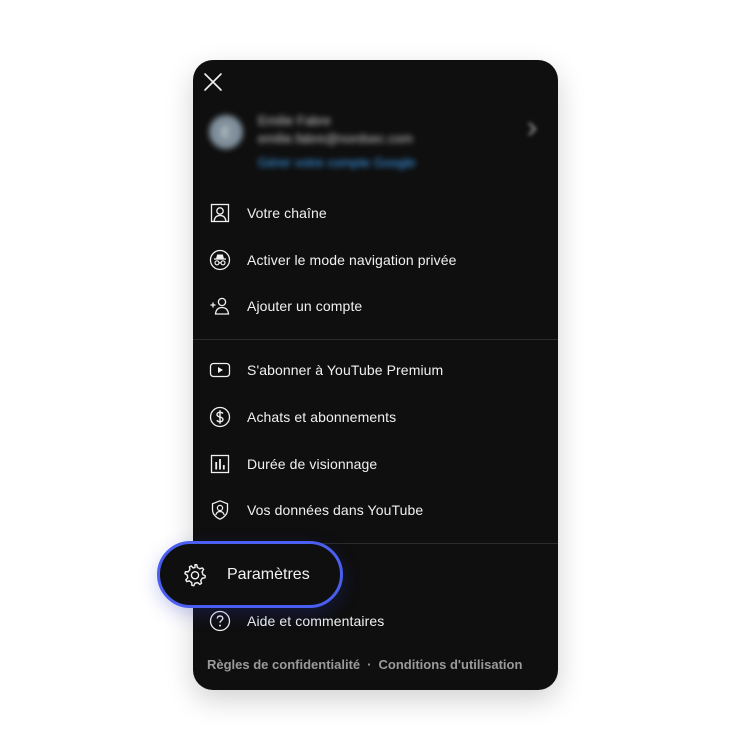 Image resolution: width=750 pixels, height=750 pixels. What do you see at coordinates (312, 464) in the screenshot?
I see `menu-item-label: Durée de visionnage` at bounding box center [312, 464].